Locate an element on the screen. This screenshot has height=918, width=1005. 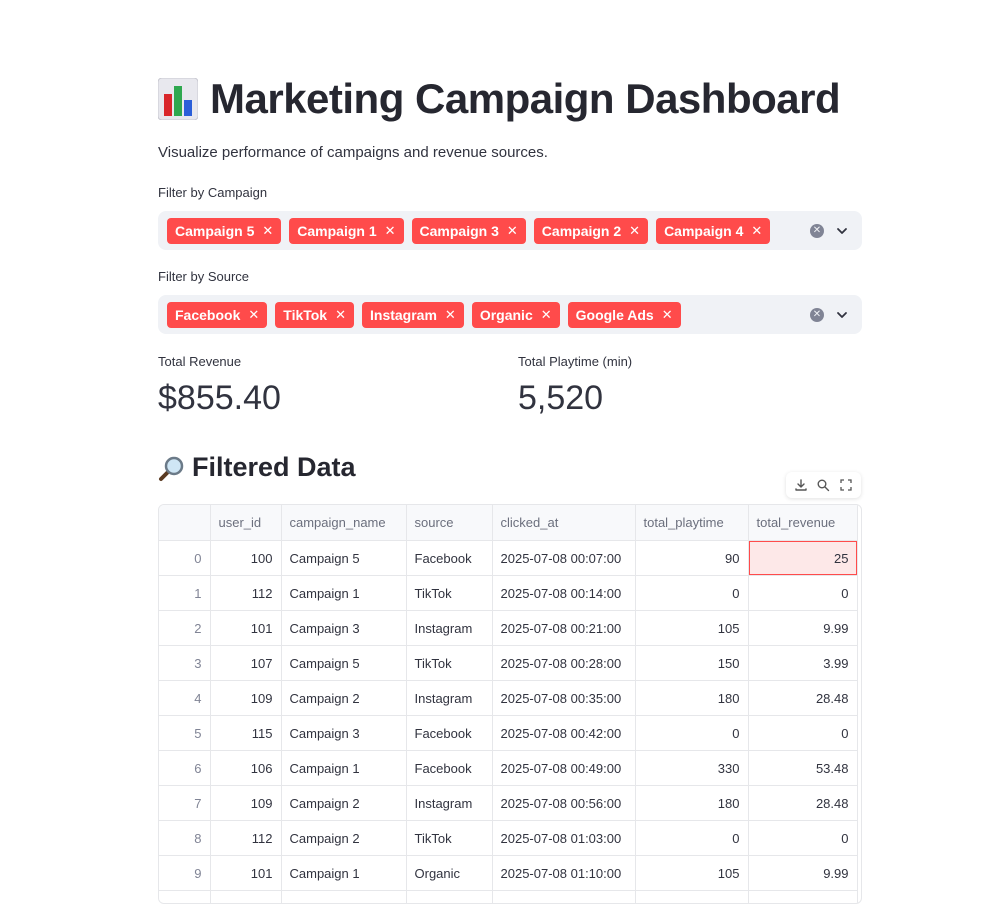
search-icon is located at coordinates (823, 485).